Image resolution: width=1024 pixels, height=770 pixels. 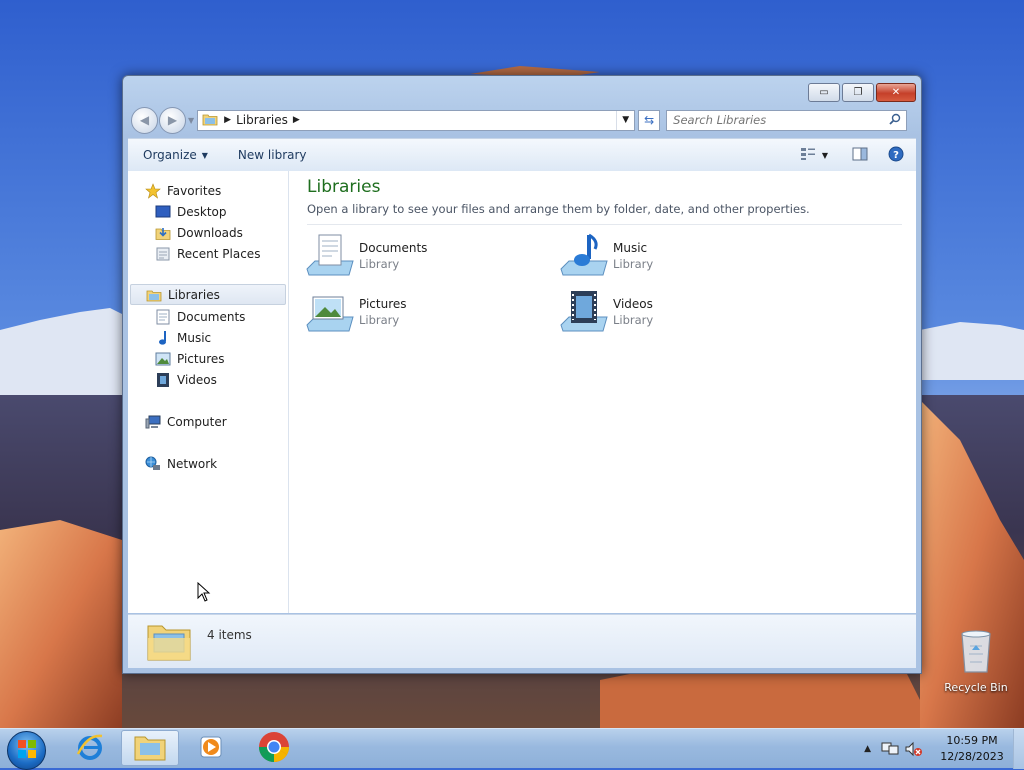 What do you see at coordinates (425, 312) in the screenshot?
I see `library-item-pictures: Pictures Library` at bounding box center [425, 312].